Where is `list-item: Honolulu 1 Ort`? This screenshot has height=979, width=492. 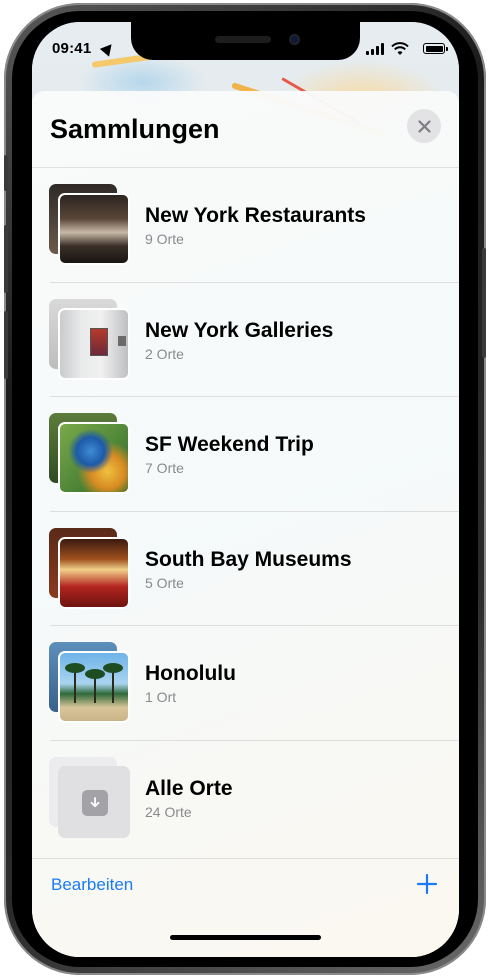
list-item: Honolulu 1 Ort is located at coordinates (245, 683).